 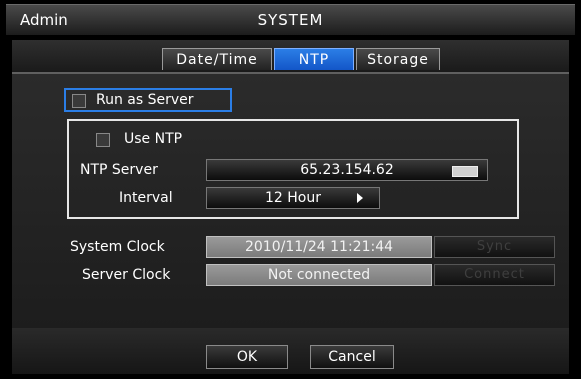 What do you see at coordinates (360, 198) in the screenshot?
I see `arrow-right-icon` at bounding box center [360, 198].